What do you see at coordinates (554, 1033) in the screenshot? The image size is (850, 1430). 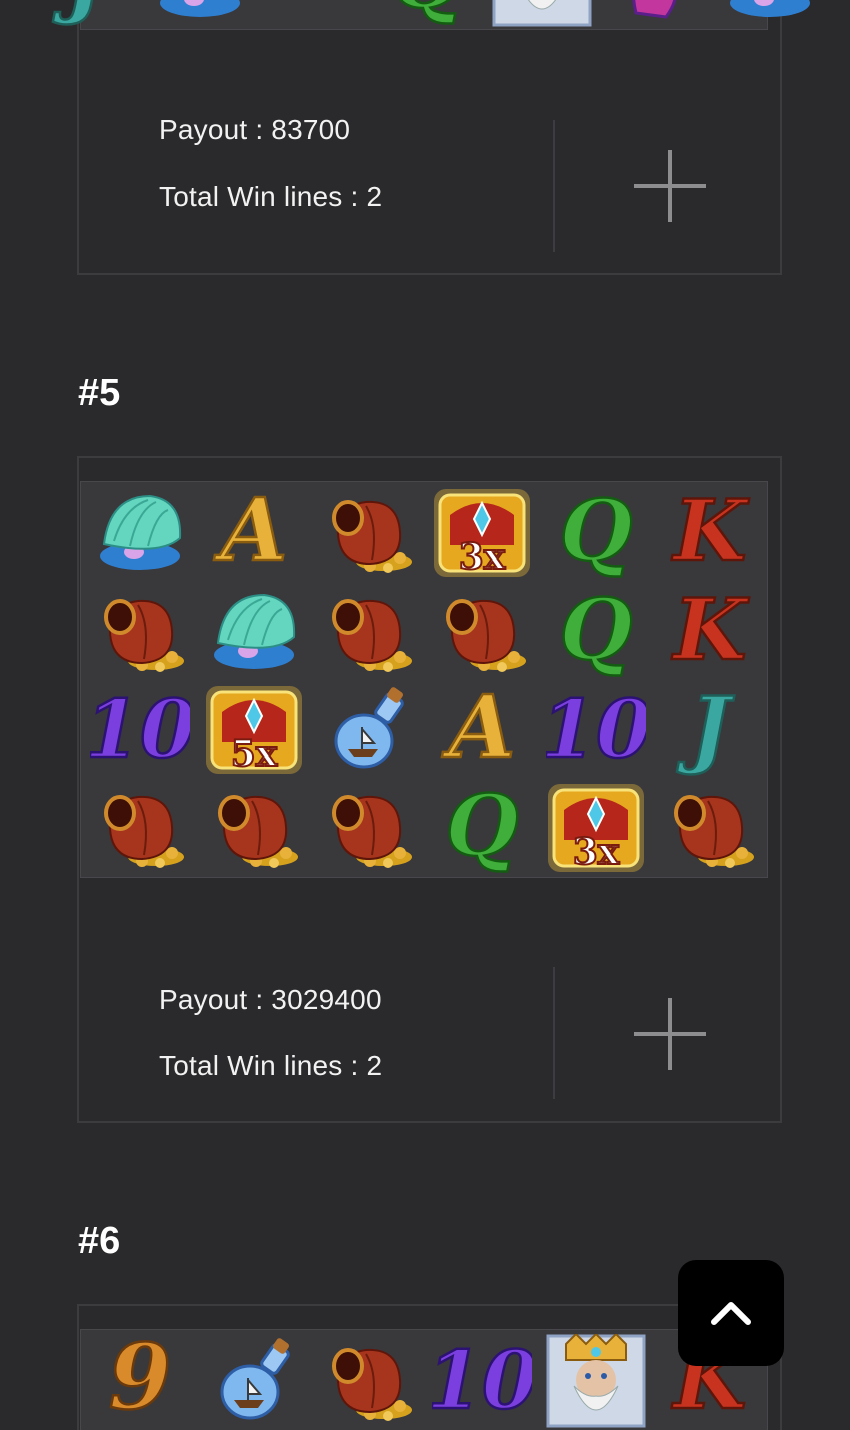 I see `card-divider` at bounding box center [554, 1033].